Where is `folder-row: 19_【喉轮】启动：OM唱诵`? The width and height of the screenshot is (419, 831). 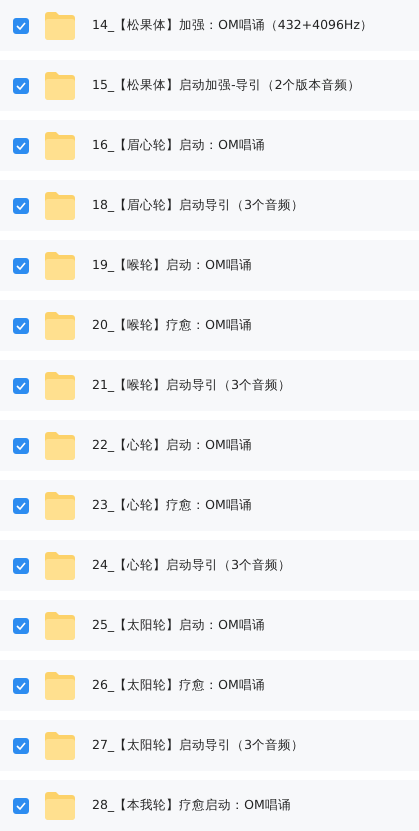
folder-row: 19_【喉轮】启动：OM唱诵 is located at coordinates (209, 265).